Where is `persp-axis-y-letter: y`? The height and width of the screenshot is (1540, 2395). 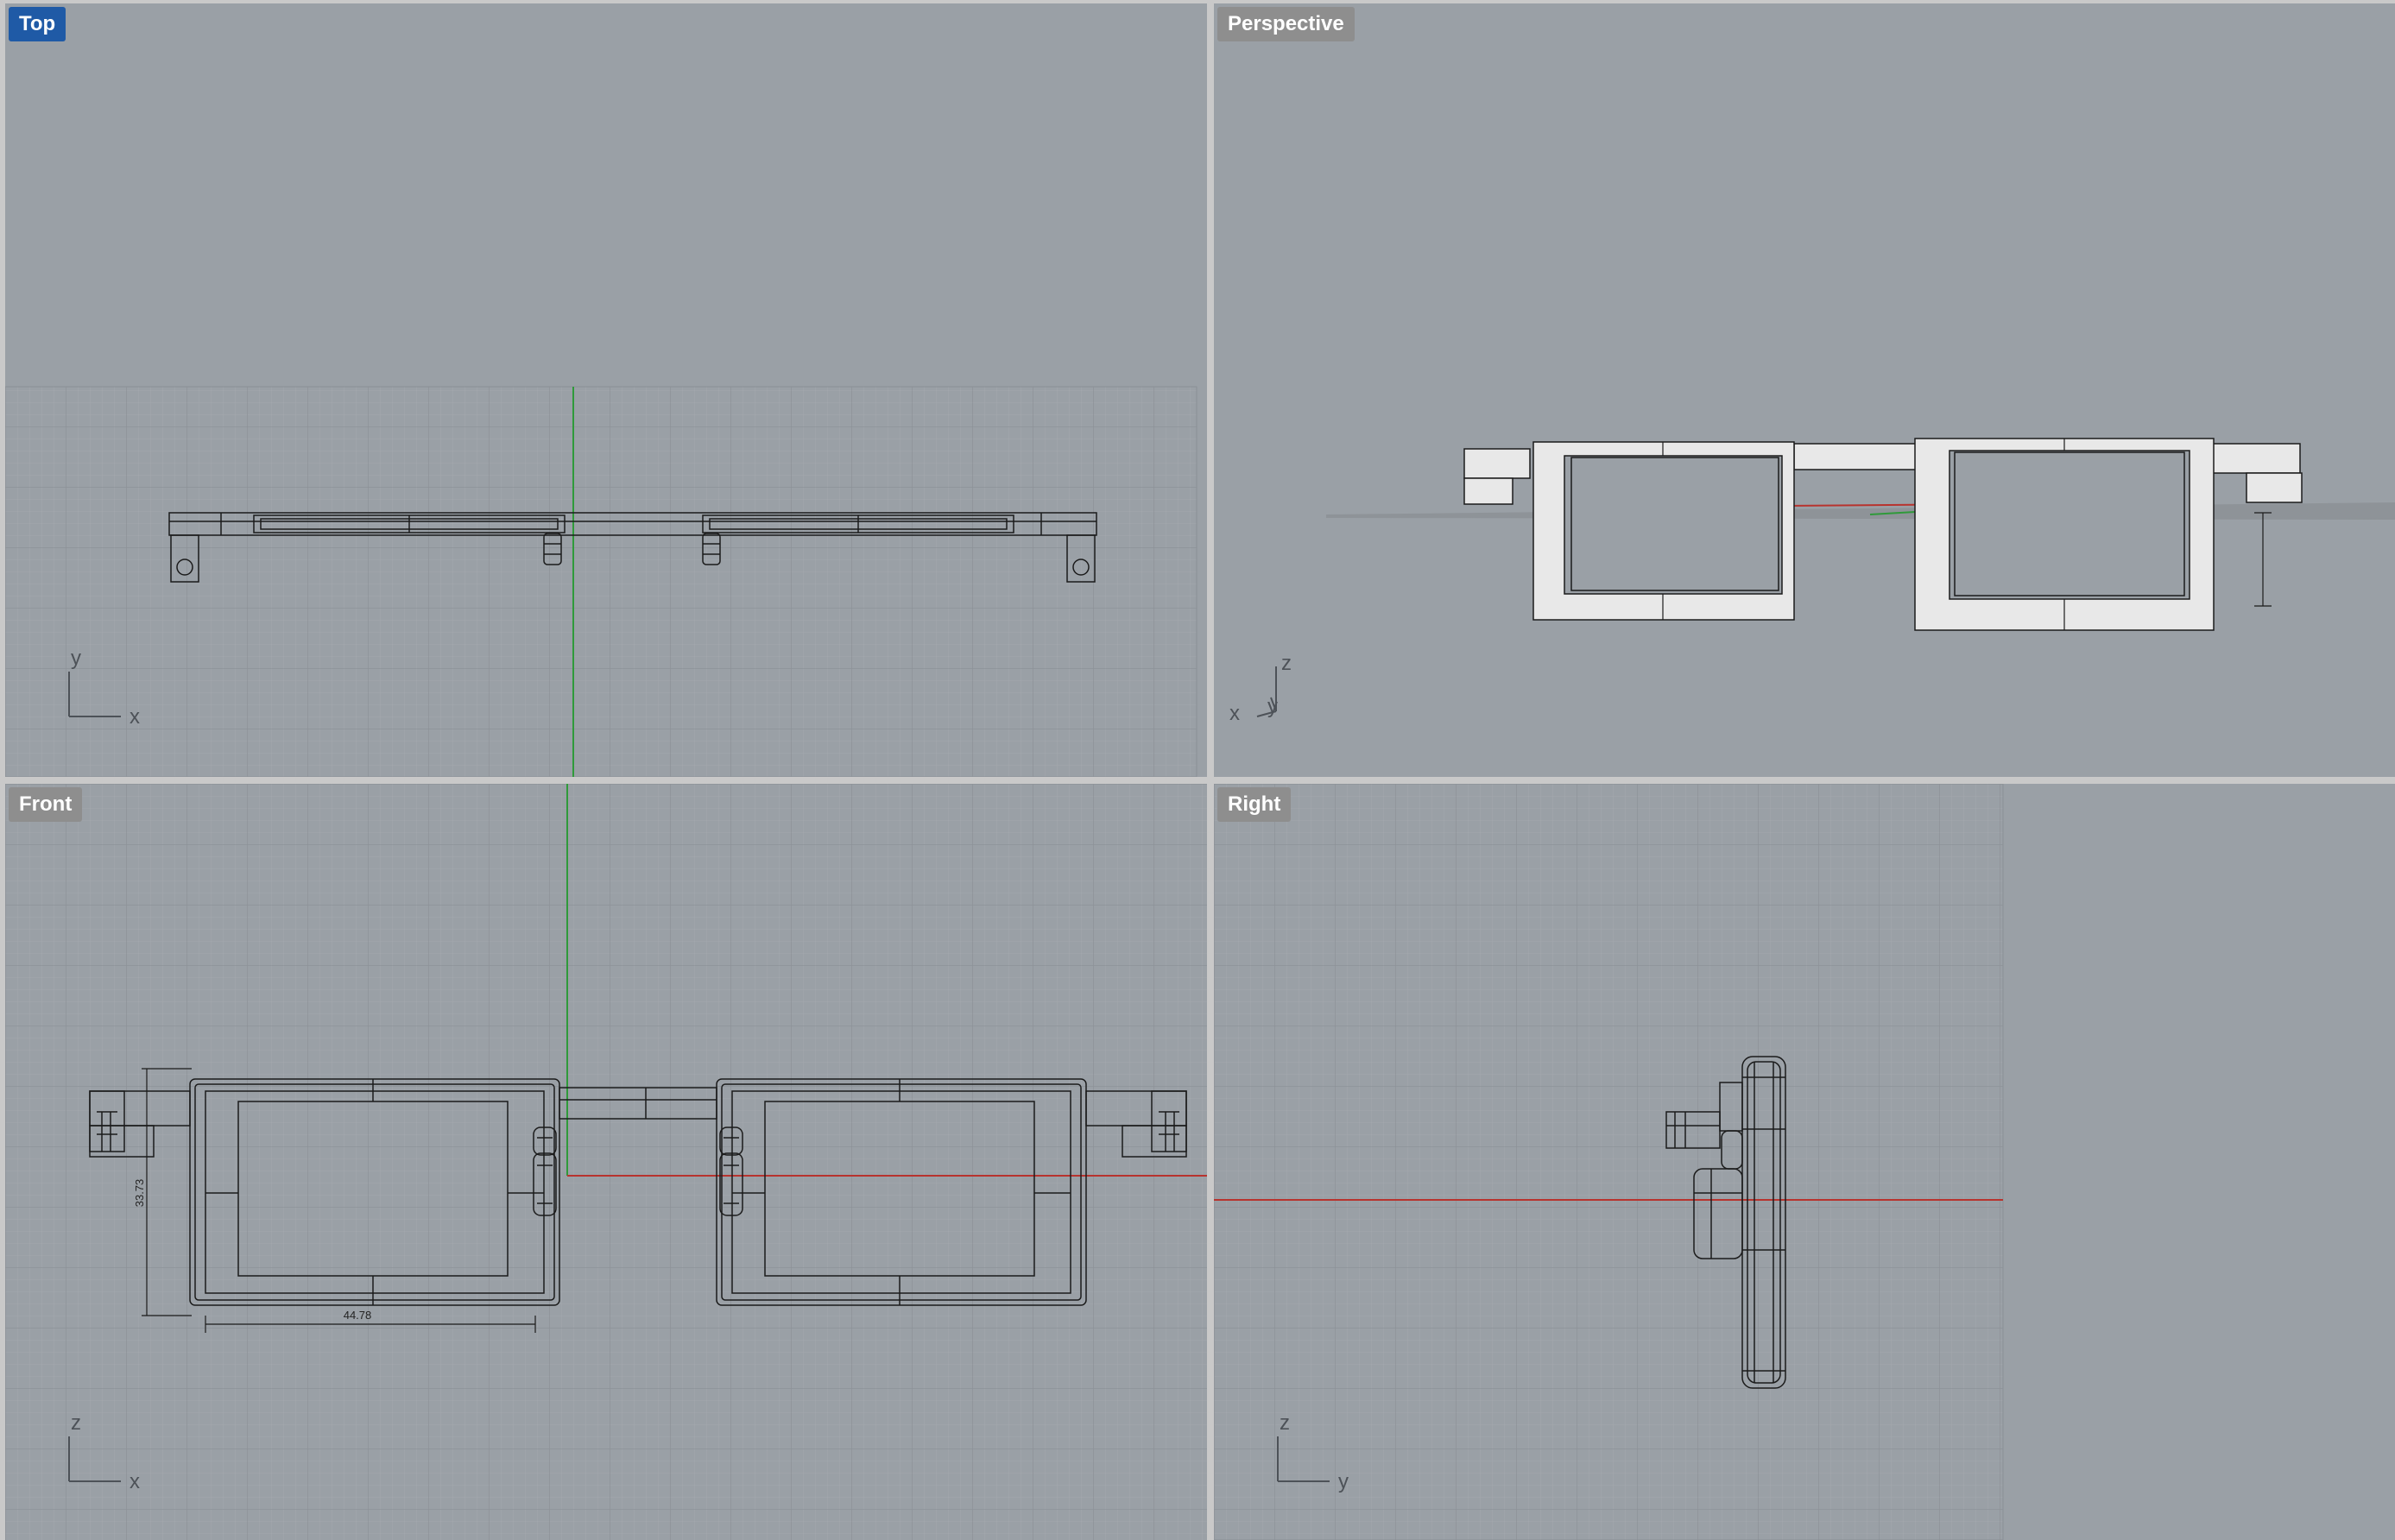
persp-axis-y-letter: y is located at coordinates (1272, 706).